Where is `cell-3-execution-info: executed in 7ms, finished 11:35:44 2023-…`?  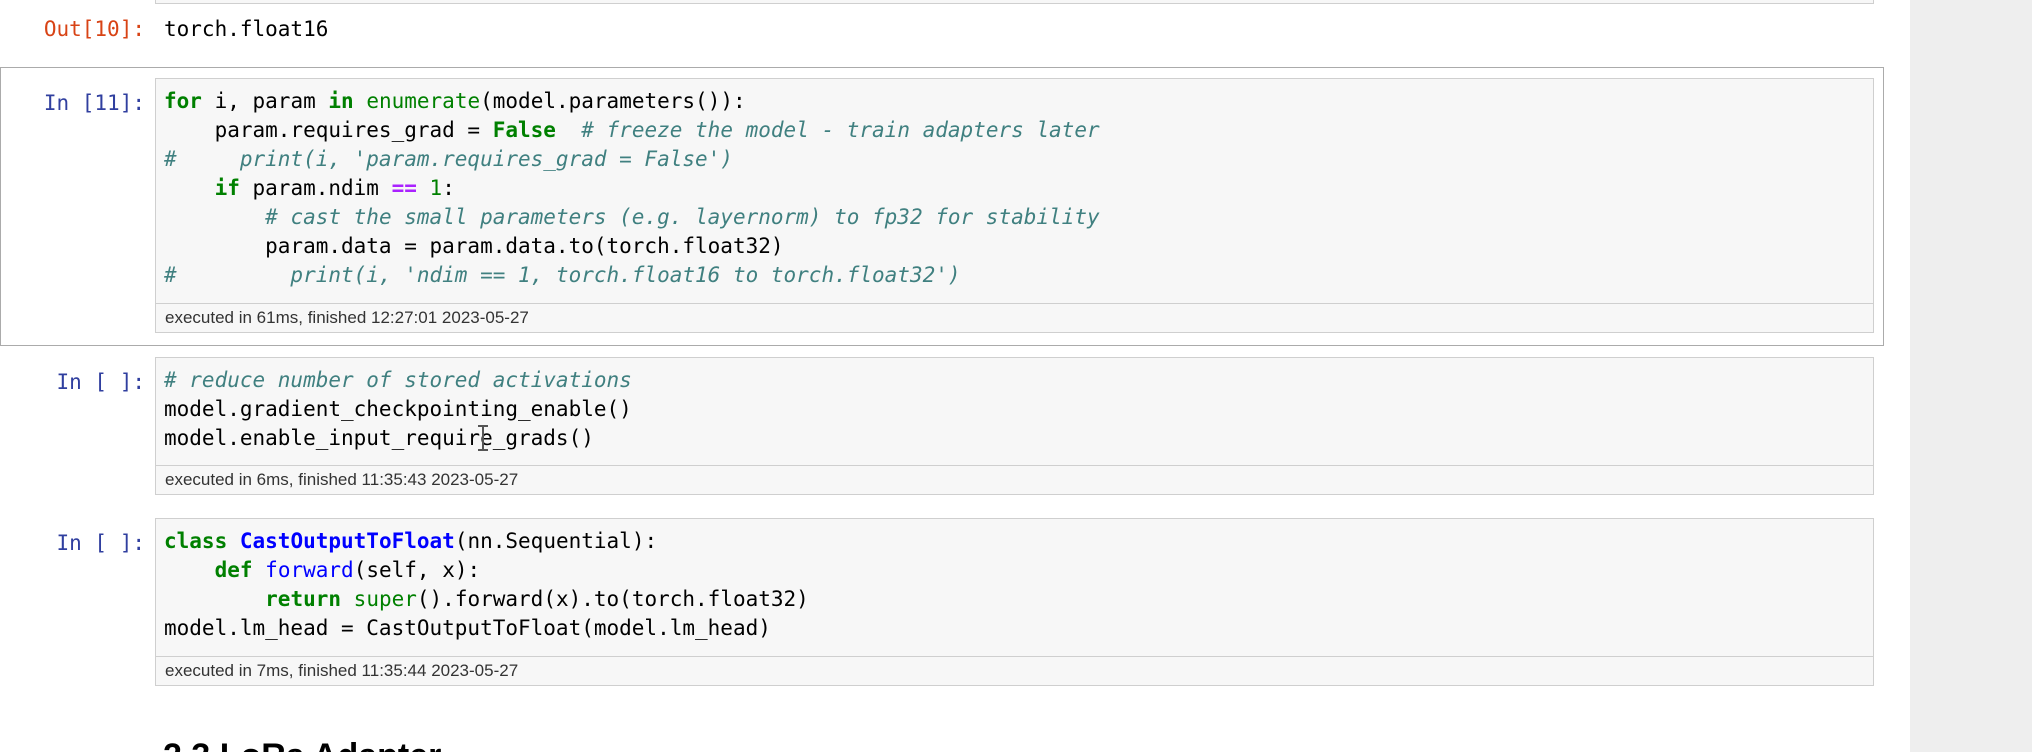
cell-3-execution-info: executed in 7ms, finished 11:35:44 2023-… is located at coordinates (1014, 670).